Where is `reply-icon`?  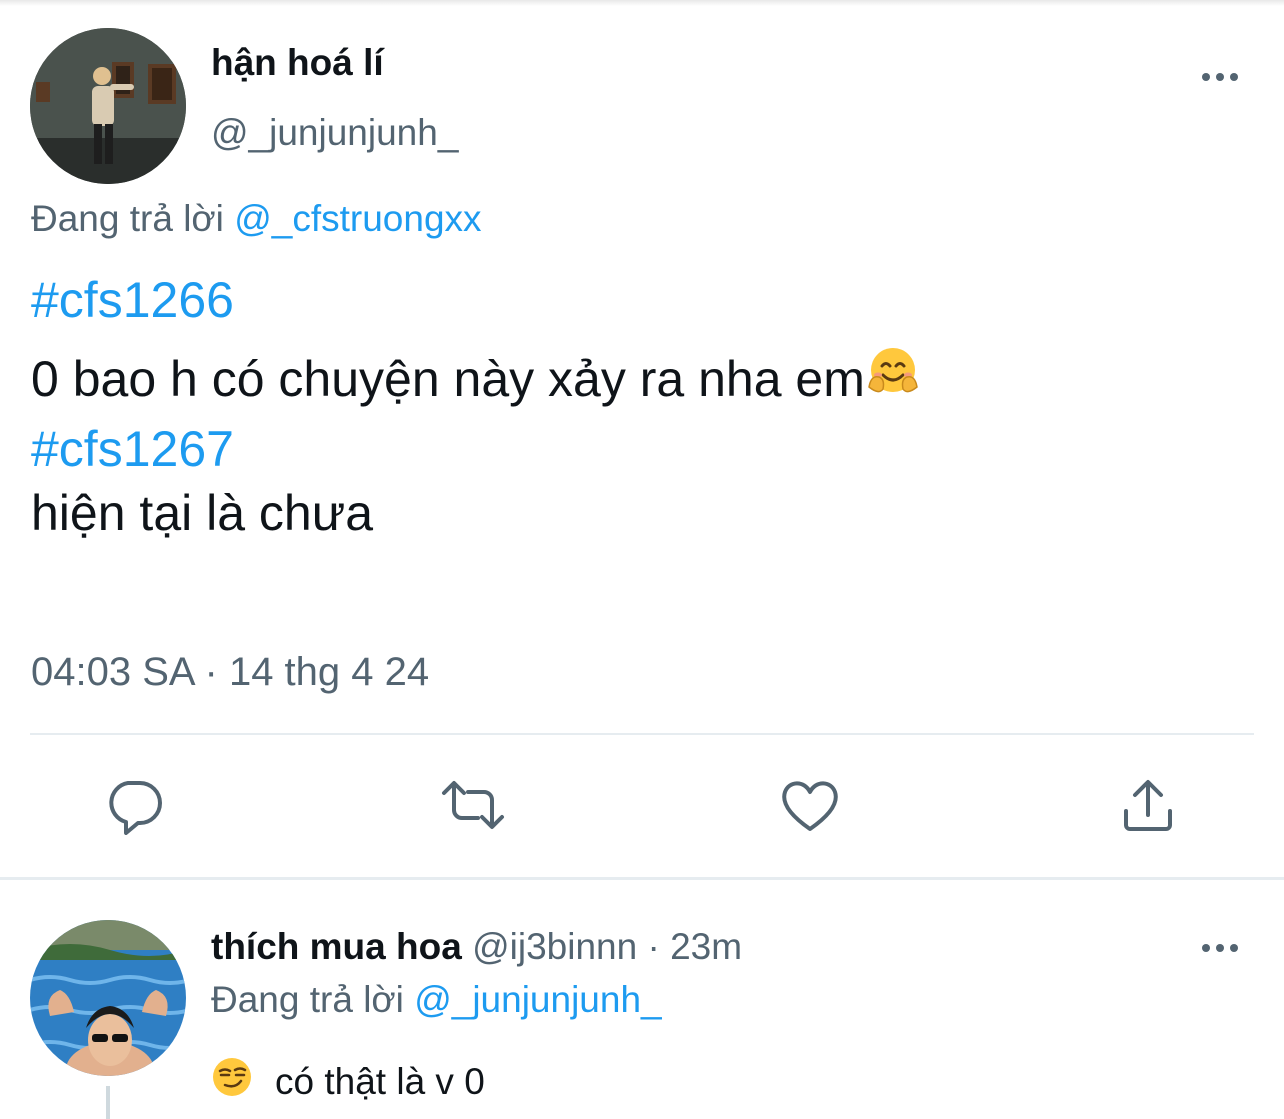 reply-icon is located at coordinates (135, 808).